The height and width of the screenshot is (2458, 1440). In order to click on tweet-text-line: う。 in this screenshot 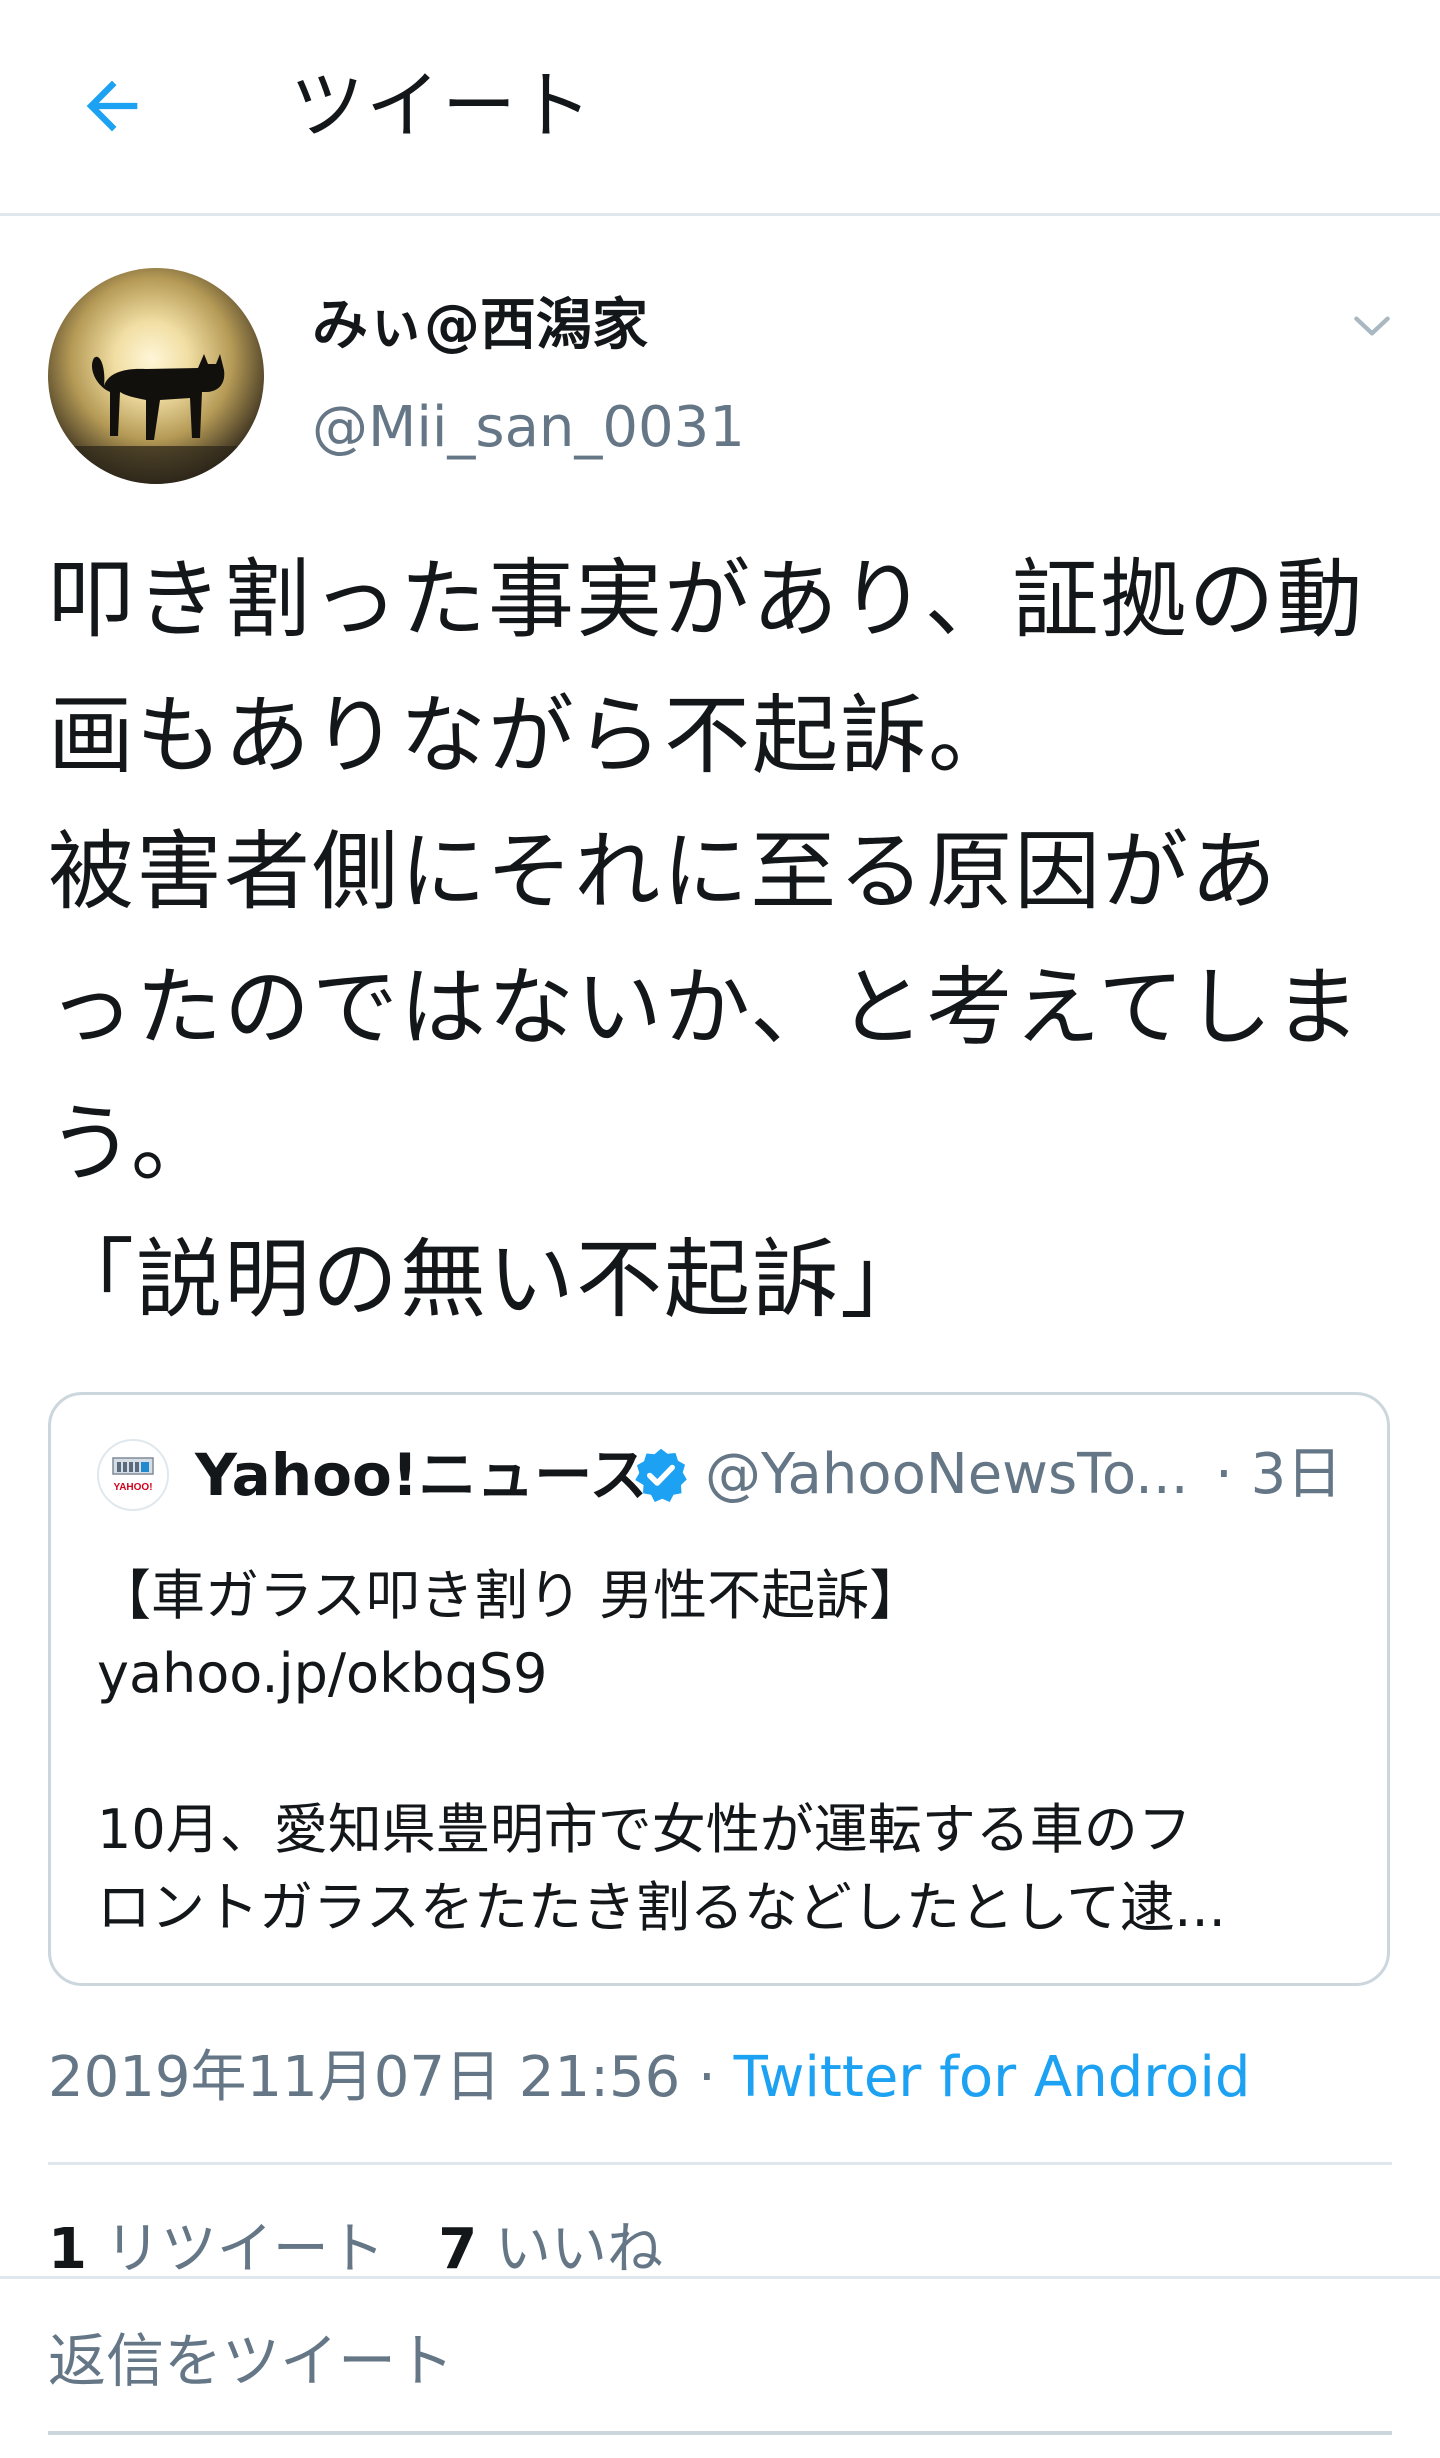, I will do `click(133, 1144)`.